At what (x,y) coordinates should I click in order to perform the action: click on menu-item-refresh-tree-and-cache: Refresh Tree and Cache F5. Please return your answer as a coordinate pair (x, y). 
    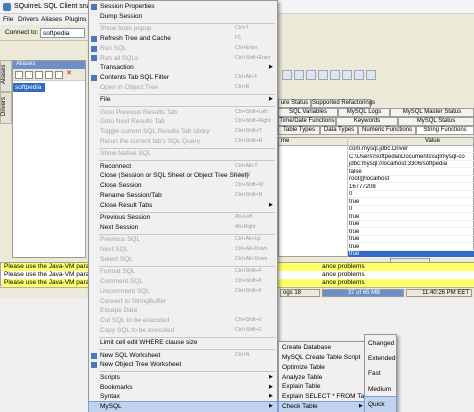
    Looking at the image, I should click on (183, 39).